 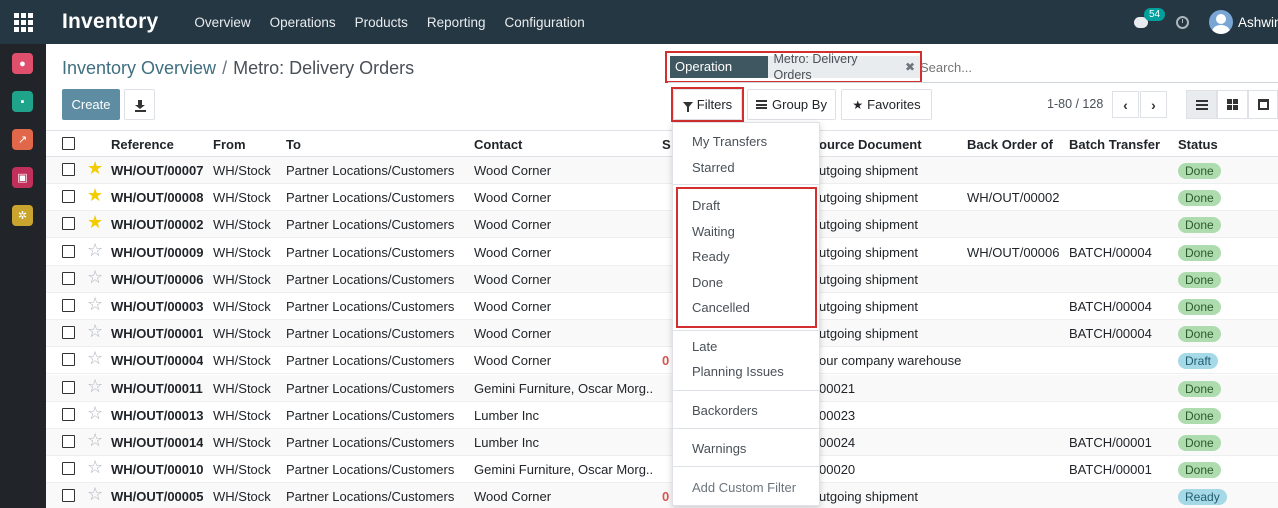 I want to click on pager-next-button: ›, so click(x=1153, y=104).